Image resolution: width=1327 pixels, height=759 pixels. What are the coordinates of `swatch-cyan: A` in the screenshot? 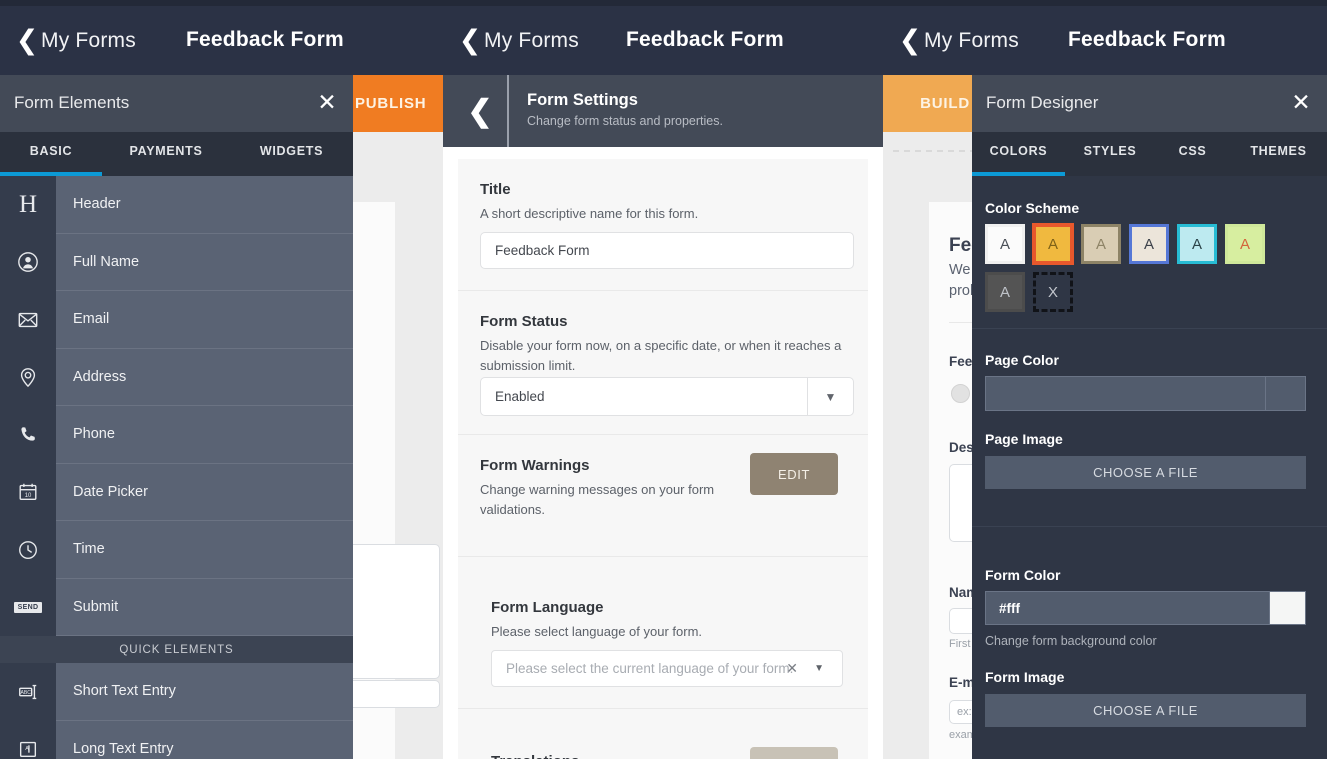 It's located at (1197, 244).